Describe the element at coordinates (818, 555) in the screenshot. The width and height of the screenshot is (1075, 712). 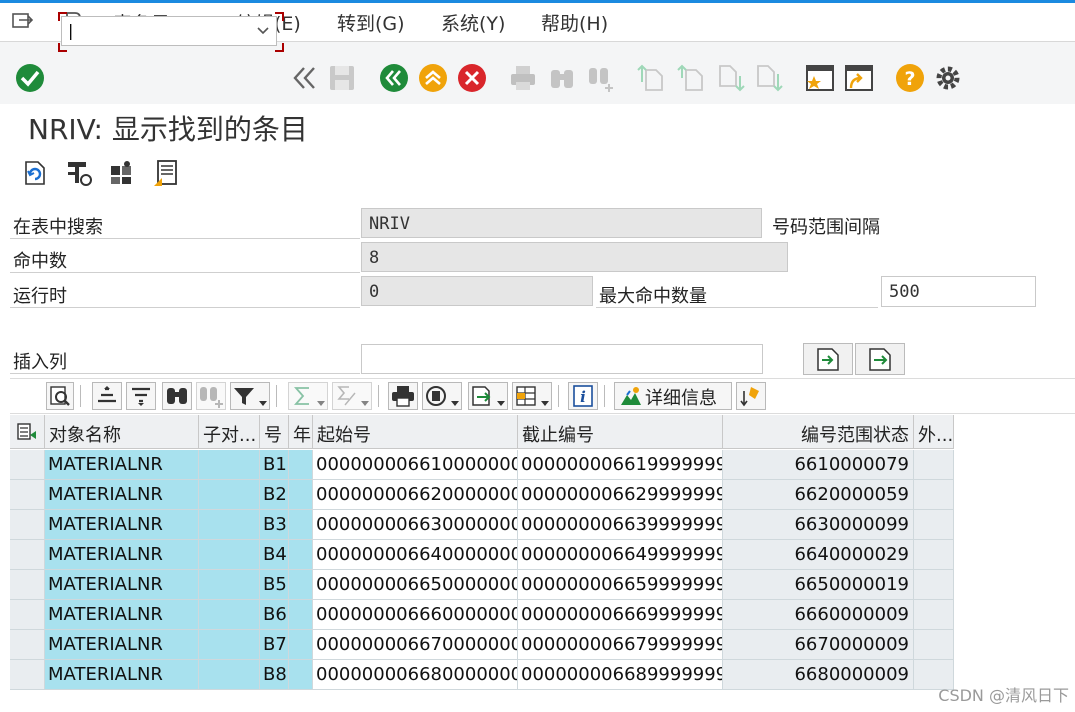
I see `cell-number-status: 6640000029` at that location.